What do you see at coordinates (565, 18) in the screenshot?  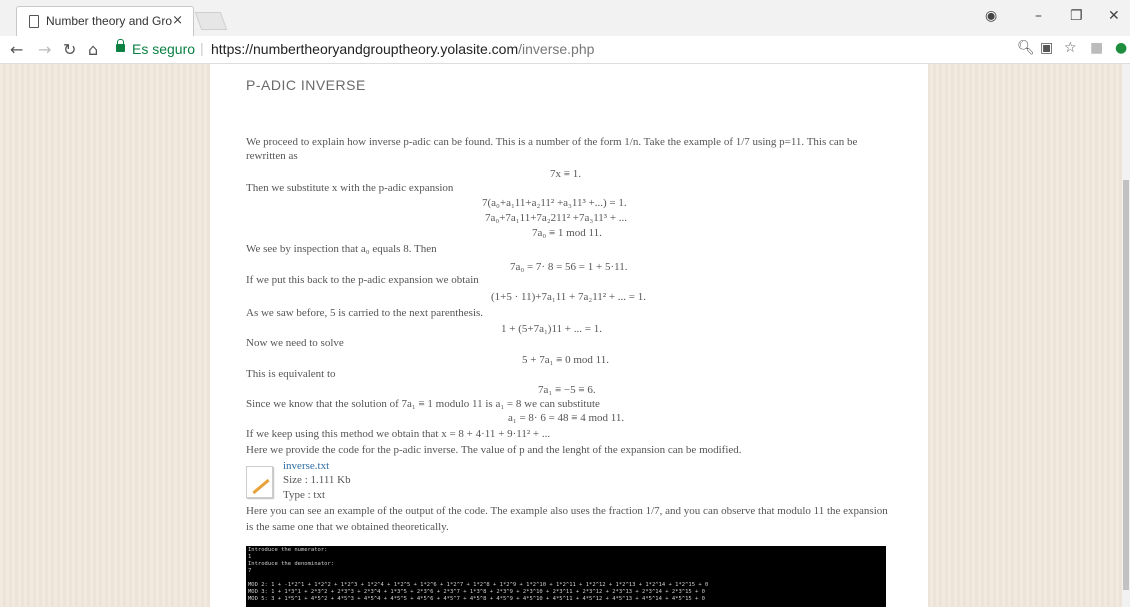 I see `tab-strip: Number theory and Grou × ◉ – ❐ ✕` at bounding box center [565, 18].